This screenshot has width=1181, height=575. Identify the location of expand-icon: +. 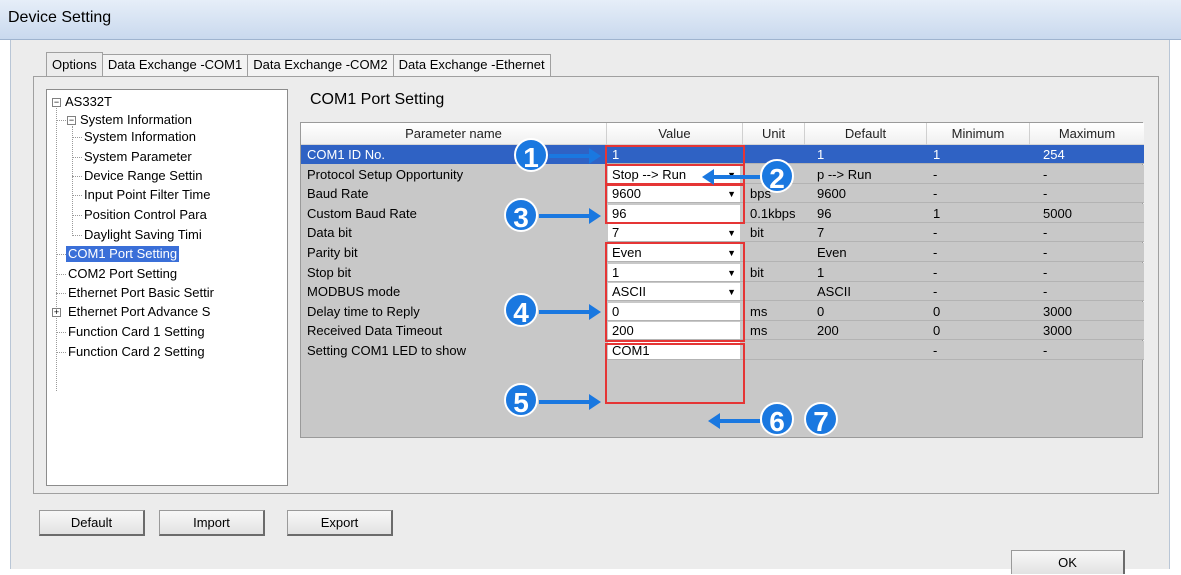
(56, 312).